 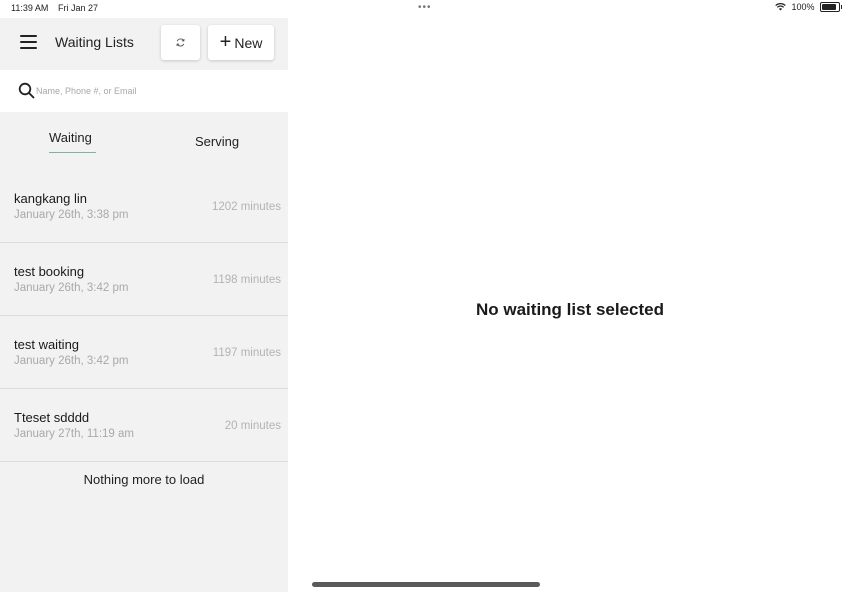 I want to click on entry-name: kangkang lin, so click(x=50, y=198).